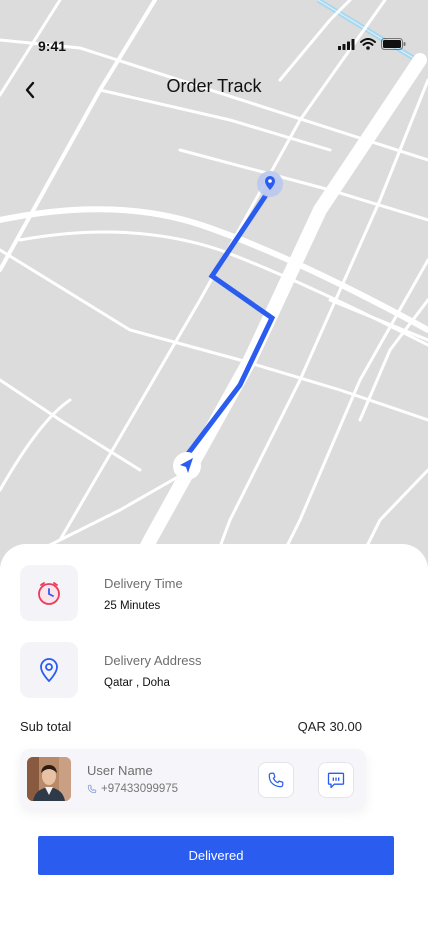 The width and height of the screenshot is (428, 926). Describe the element at coordinates (187, 466) in the screenshot. I see `current-location-marker` at that location.